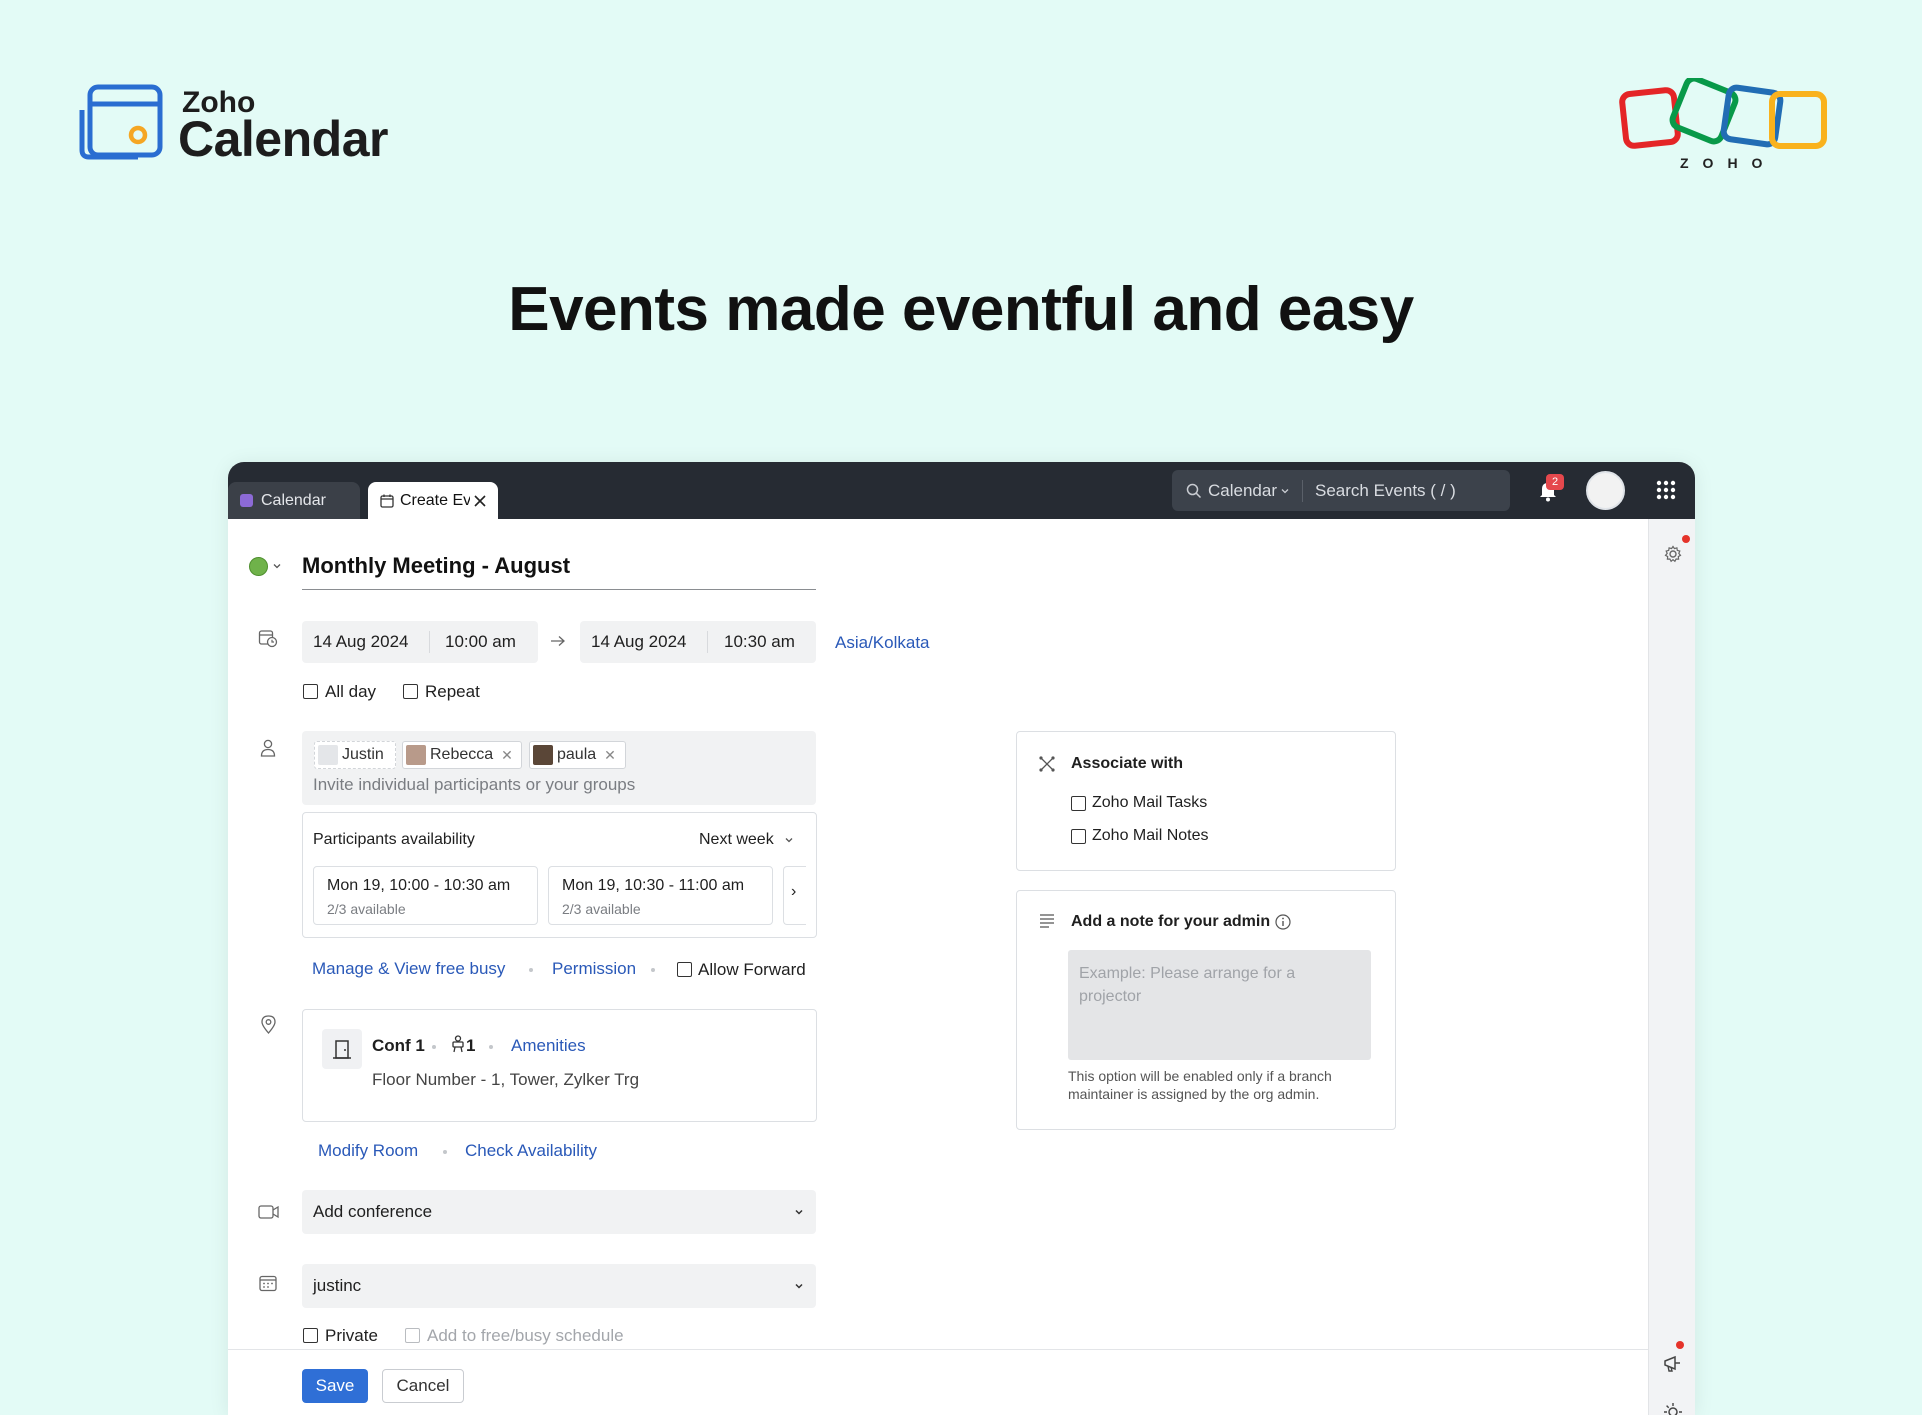  I want to click on allow-forward-checkbox, so click(684, 969).